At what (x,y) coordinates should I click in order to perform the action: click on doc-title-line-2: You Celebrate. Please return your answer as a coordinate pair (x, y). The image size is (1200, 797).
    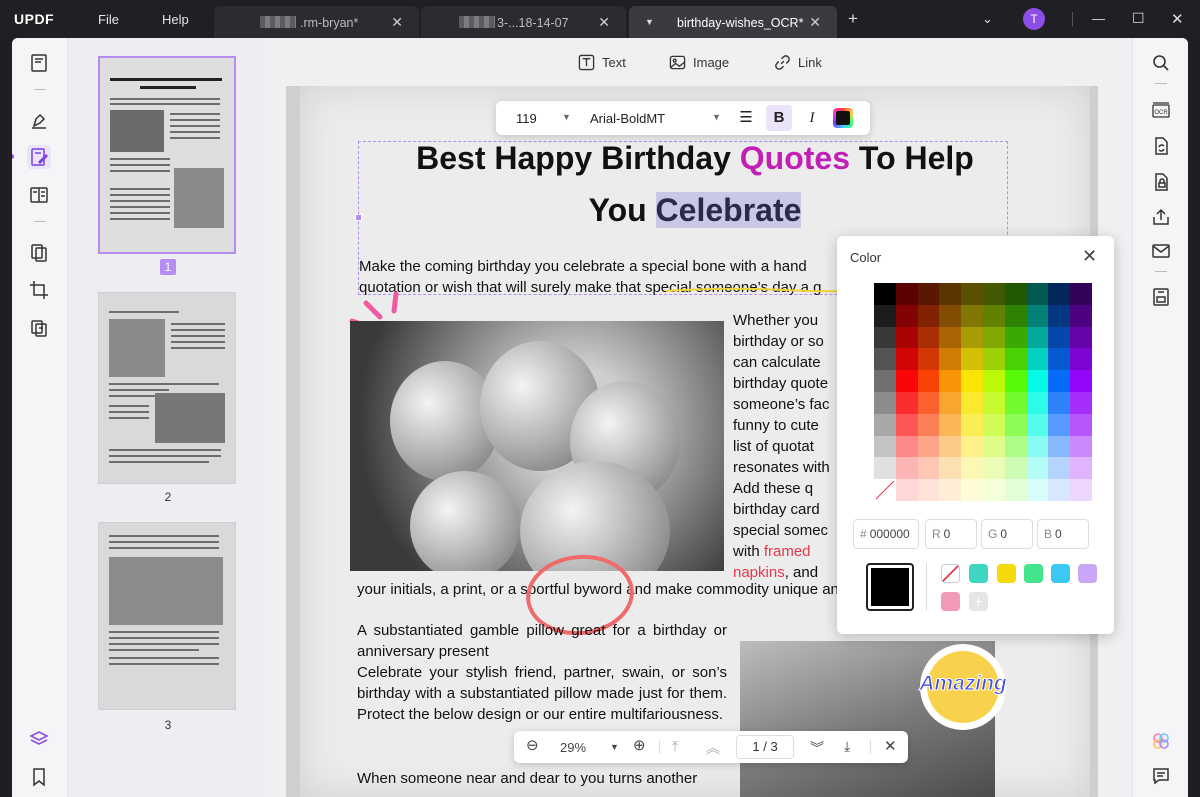
    Looking at the image, I should click on (695, 210).